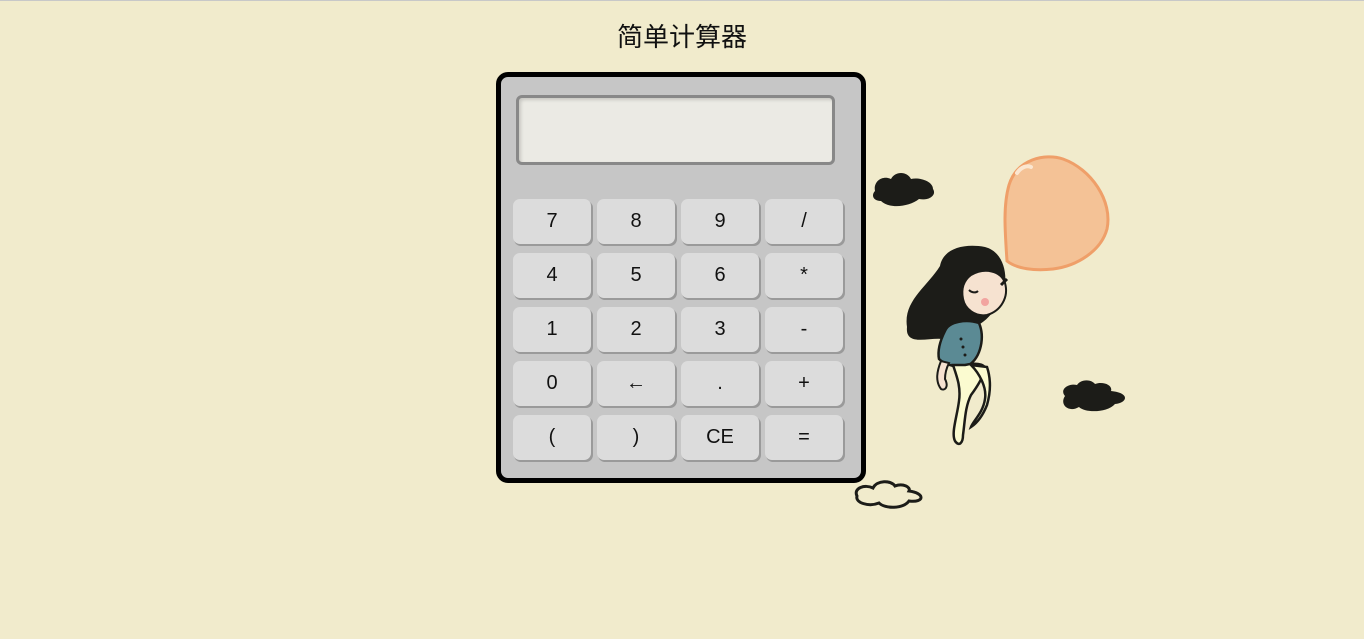 This screenshot has height=639, width=1364. I want to click on key-divide: /, so click(804, 221).